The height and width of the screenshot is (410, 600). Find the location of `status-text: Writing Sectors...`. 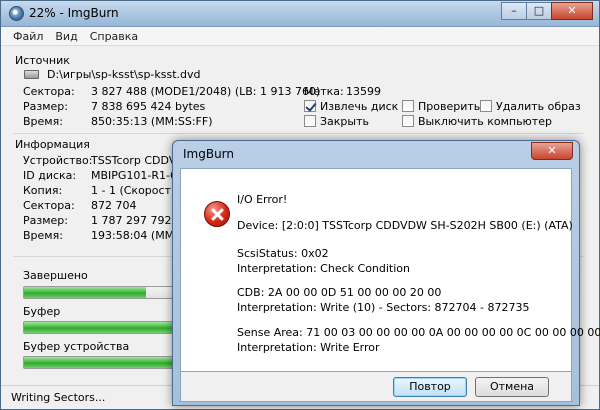

status-text: Writing Sectors... is located at coordinates (58, 397).